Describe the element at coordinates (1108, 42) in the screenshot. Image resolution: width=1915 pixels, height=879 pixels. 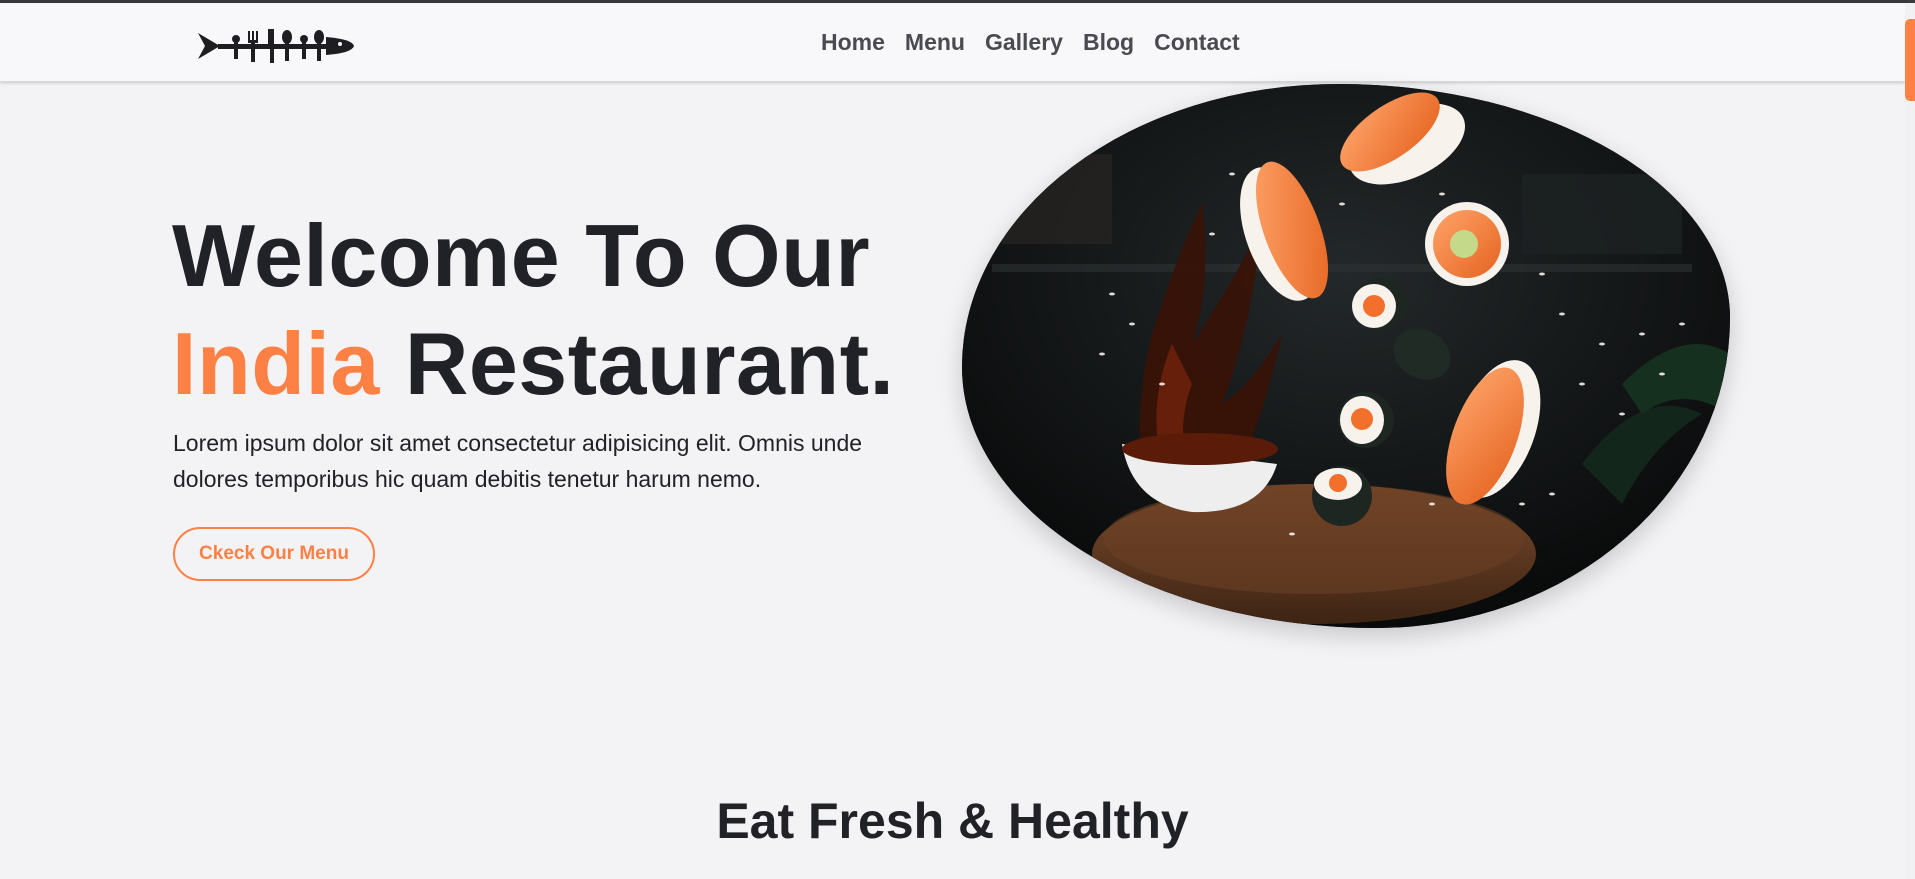
I see `nav-link-blog: Blog` at that location.